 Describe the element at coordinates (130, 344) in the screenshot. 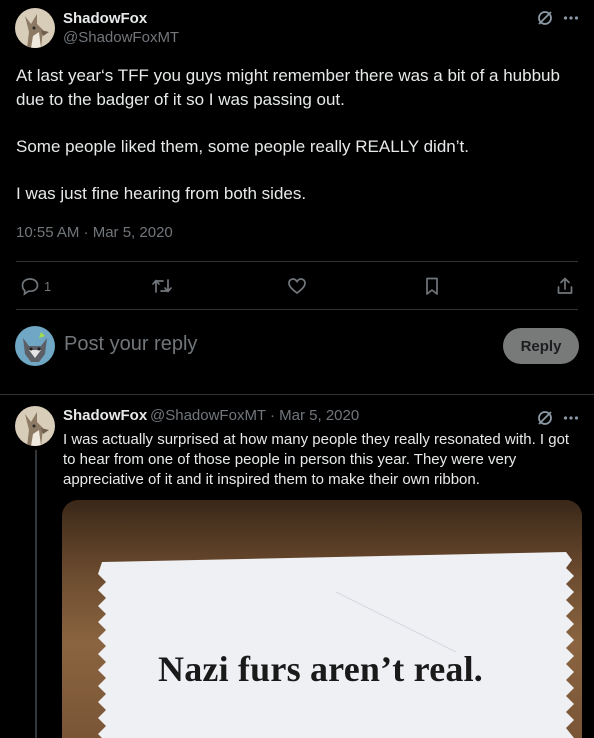

I see `reply-input: Post your reply` at that location.